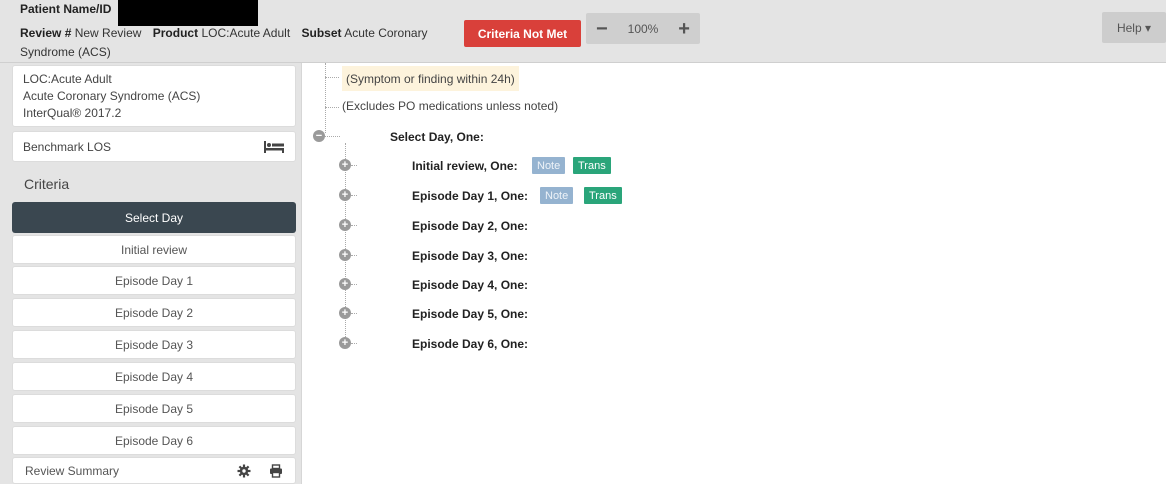  I want to click on redacted-patient-id, so click(188, 13).